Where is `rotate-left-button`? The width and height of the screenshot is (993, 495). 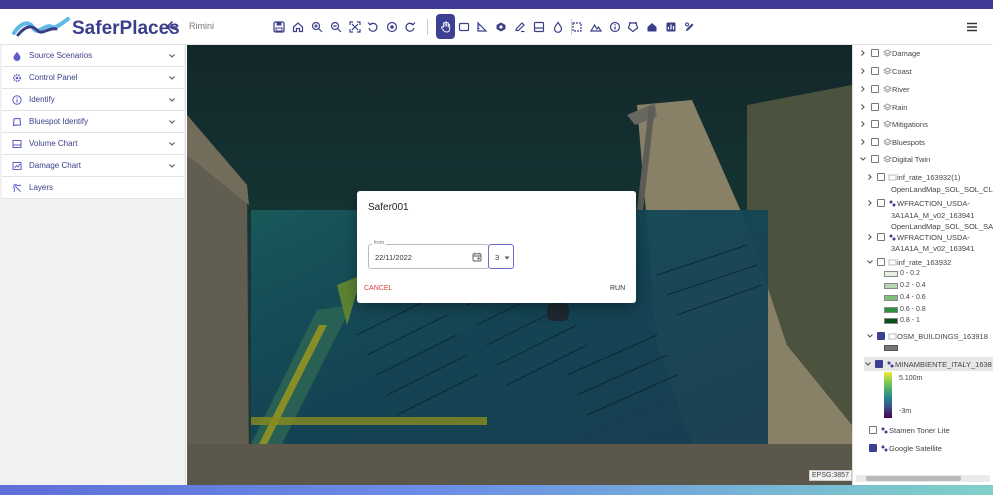 rotate-left-button is located at coordinates (373, 27).